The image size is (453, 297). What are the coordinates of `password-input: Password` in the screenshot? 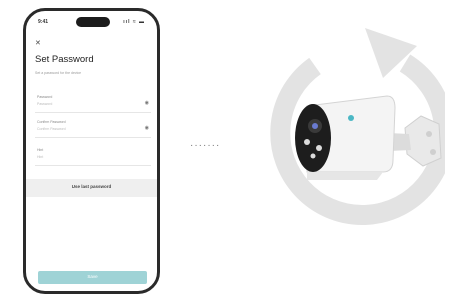 It's located at (44, 104).